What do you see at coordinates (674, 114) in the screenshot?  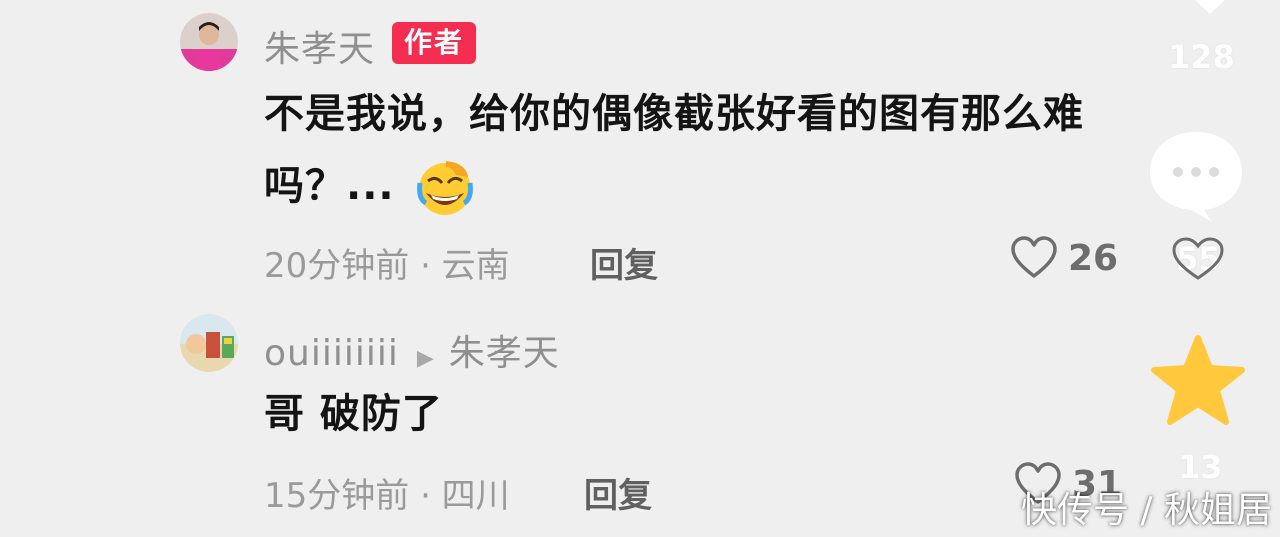 I see `comment-text-line: 不是我说，给你的偶像截张好看的图有那么难` at bounding box center [674, 114].